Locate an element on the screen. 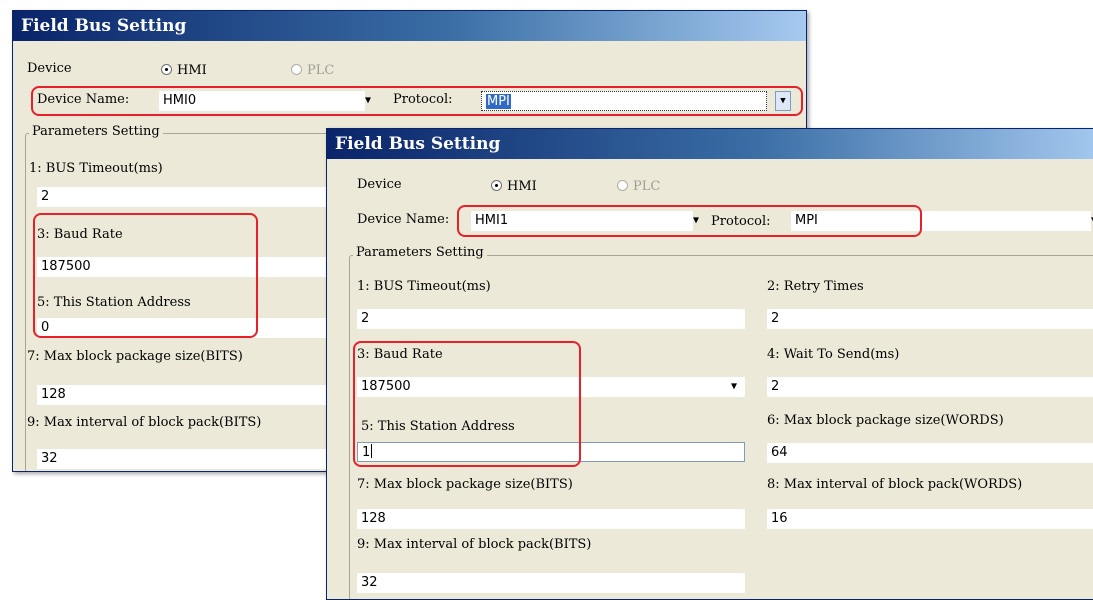 The width and height of the screenshot is (1093, 600). retry-times-input: 2 is located at coordinates (930, 319).